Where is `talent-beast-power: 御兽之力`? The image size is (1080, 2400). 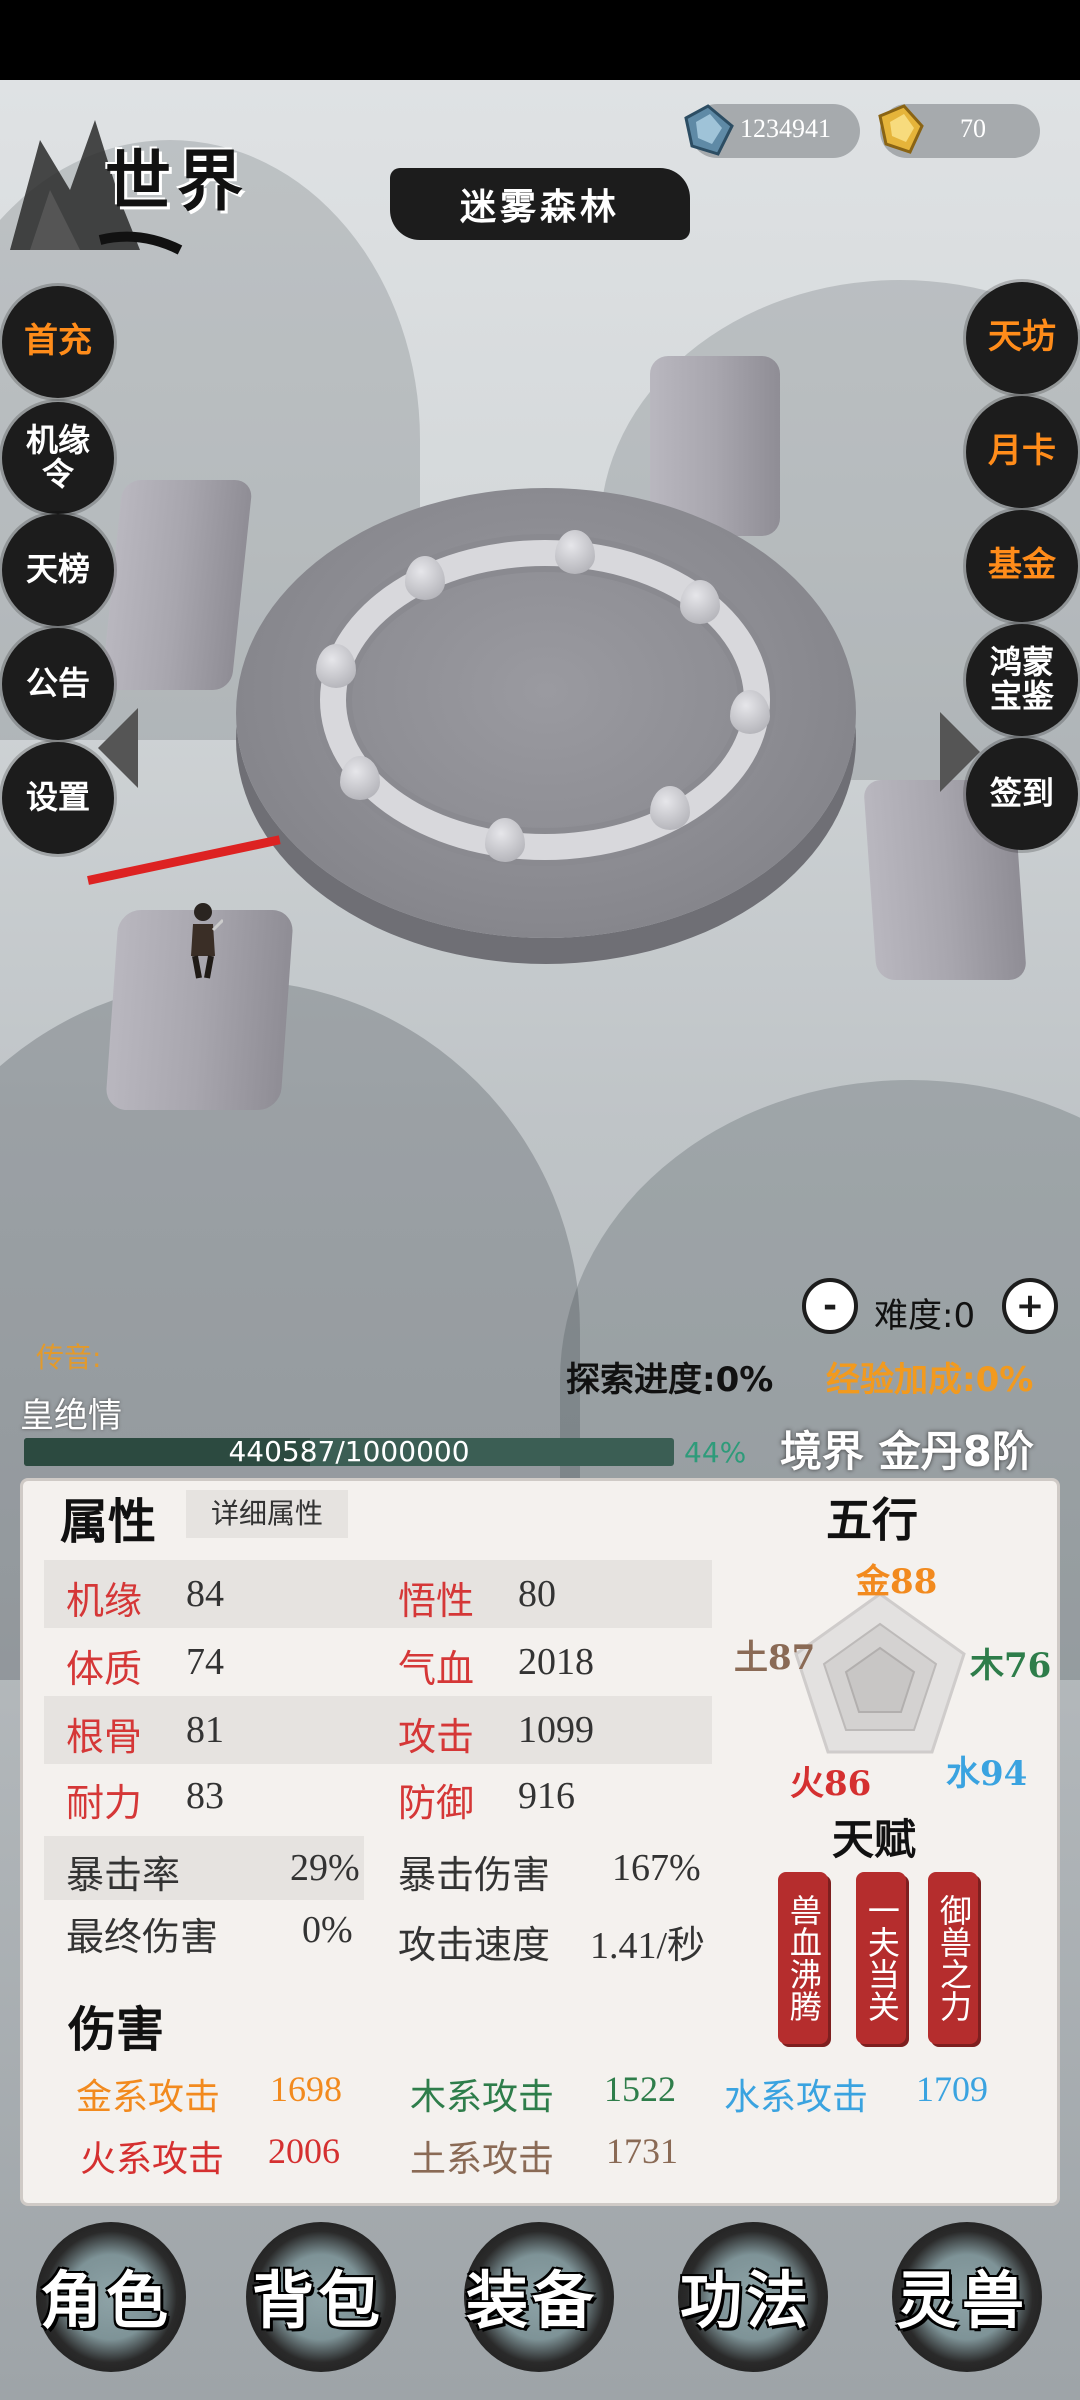
talent-beast-power: 御兽之力 is located at coordinates (953, 1958).